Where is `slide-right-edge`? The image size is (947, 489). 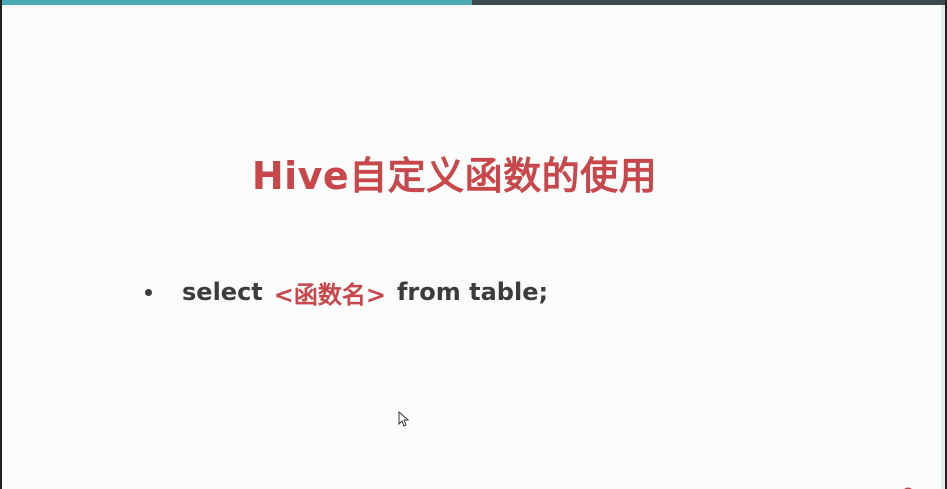 slide-right-edge is located at coordinates (943, 247).